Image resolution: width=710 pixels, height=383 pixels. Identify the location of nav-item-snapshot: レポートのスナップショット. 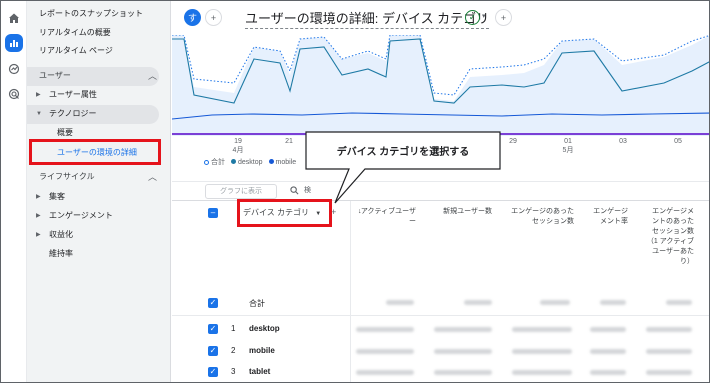
(99, 14).